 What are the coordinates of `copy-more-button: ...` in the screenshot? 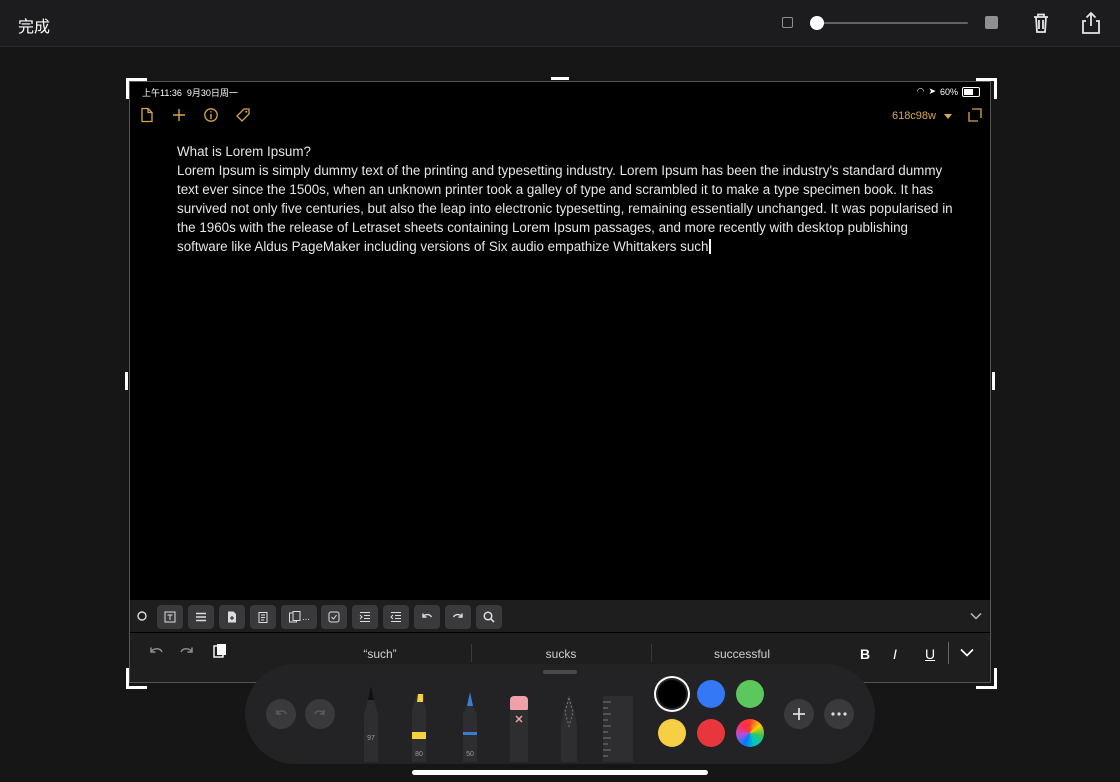 It's located at (299, 617).